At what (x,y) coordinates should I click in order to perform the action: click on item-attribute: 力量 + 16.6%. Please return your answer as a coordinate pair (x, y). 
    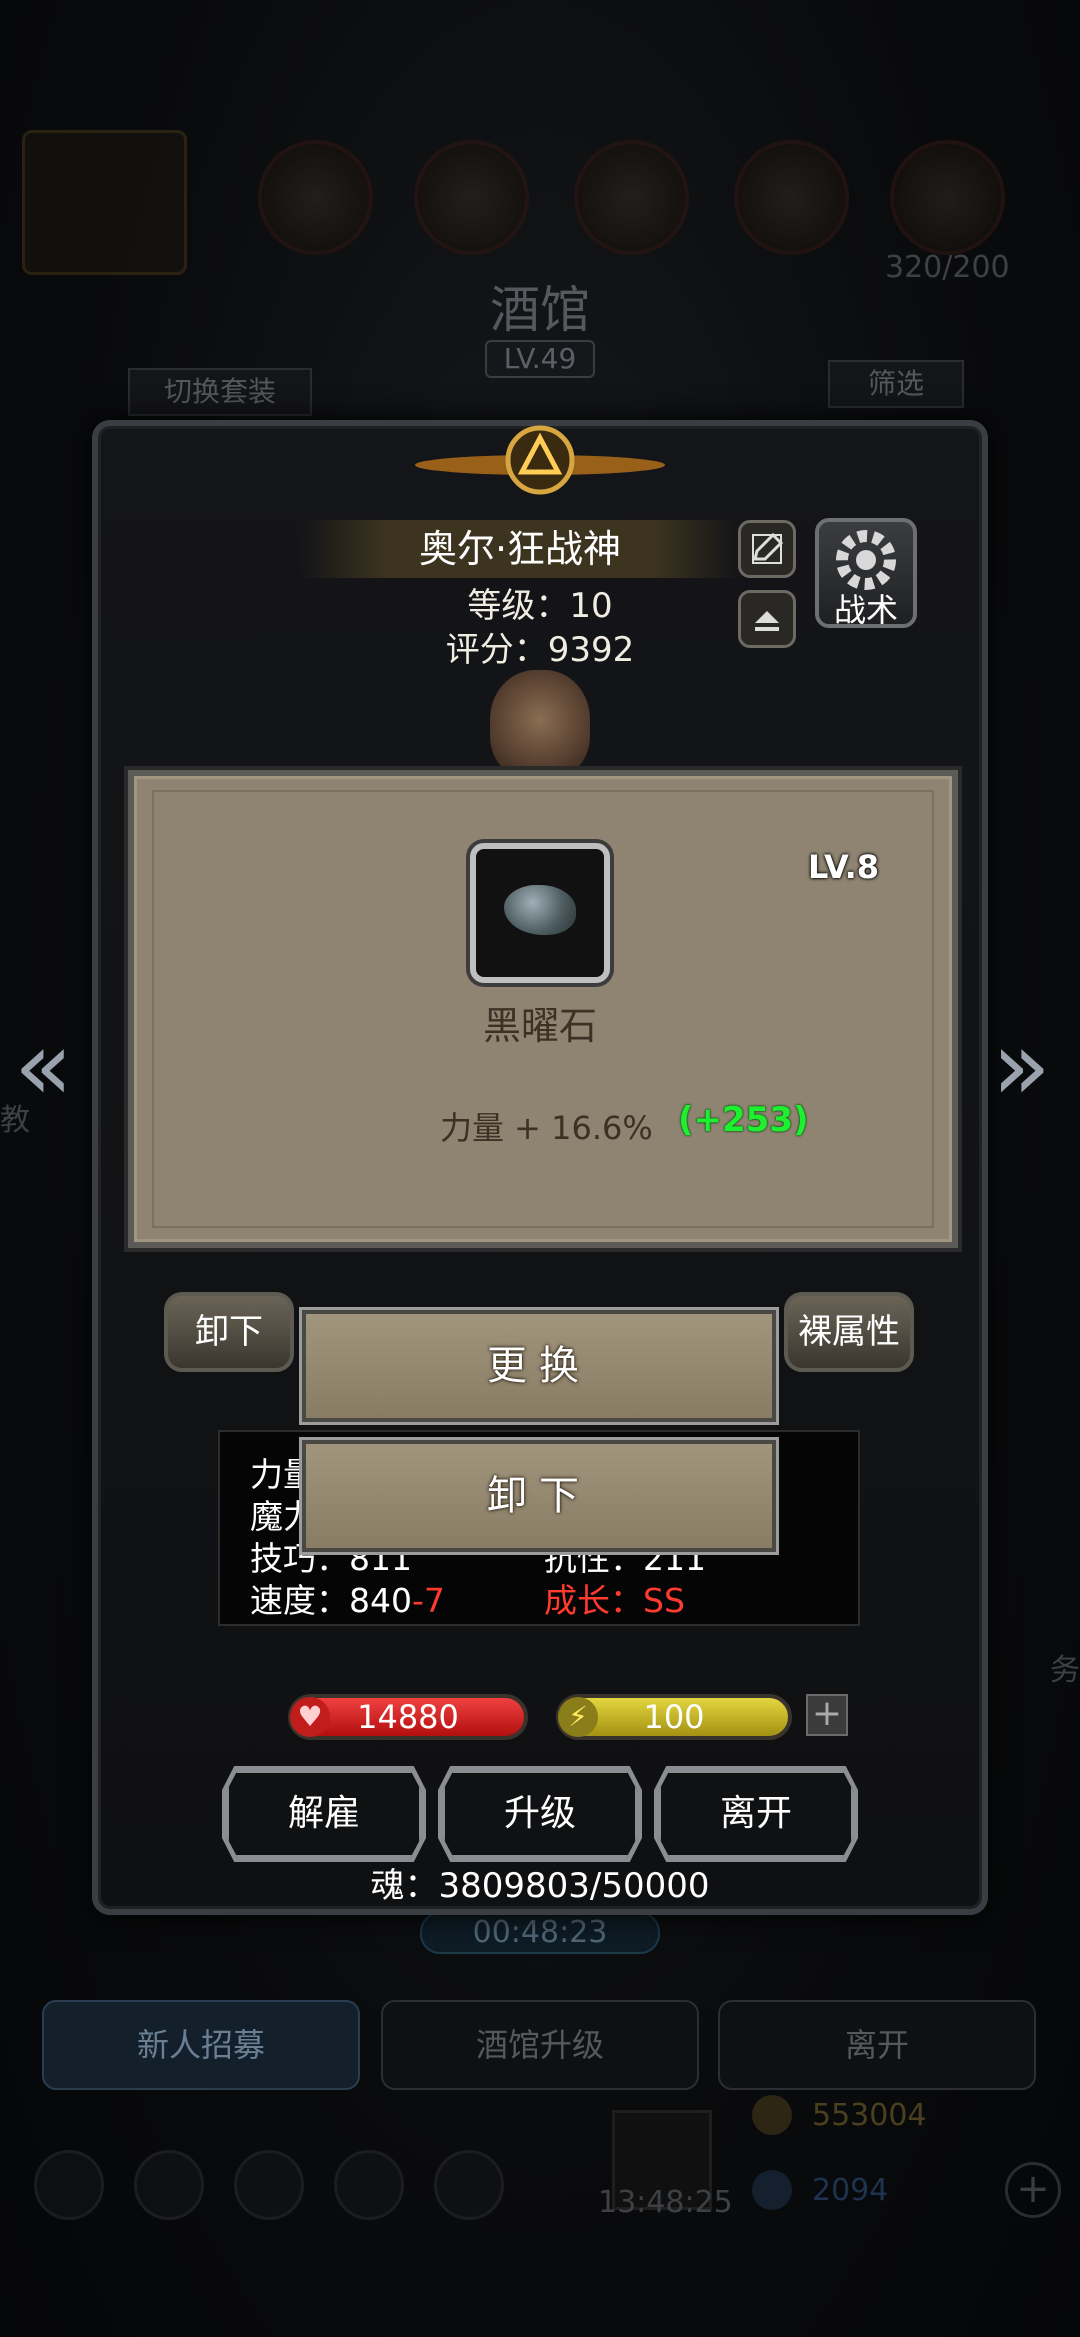
    Looking at the image, I should click on (546, 1128).